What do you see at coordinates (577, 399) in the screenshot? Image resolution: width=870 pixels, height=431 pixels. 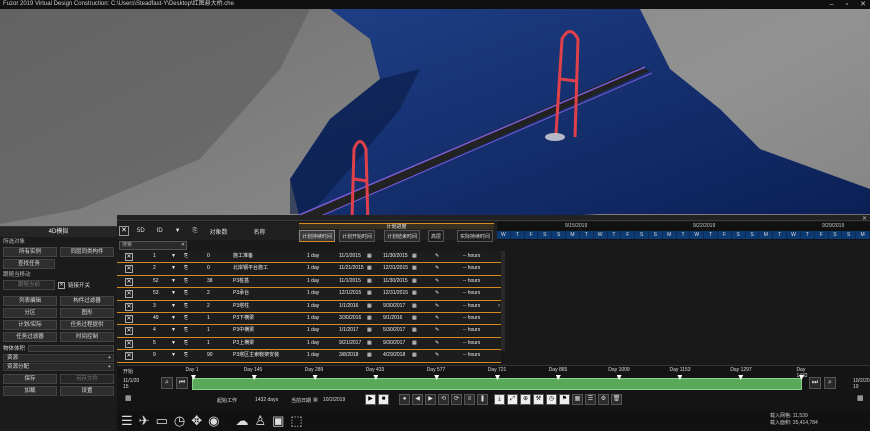 I see `grid-icon: ▦` at bounding box center [577, 399].